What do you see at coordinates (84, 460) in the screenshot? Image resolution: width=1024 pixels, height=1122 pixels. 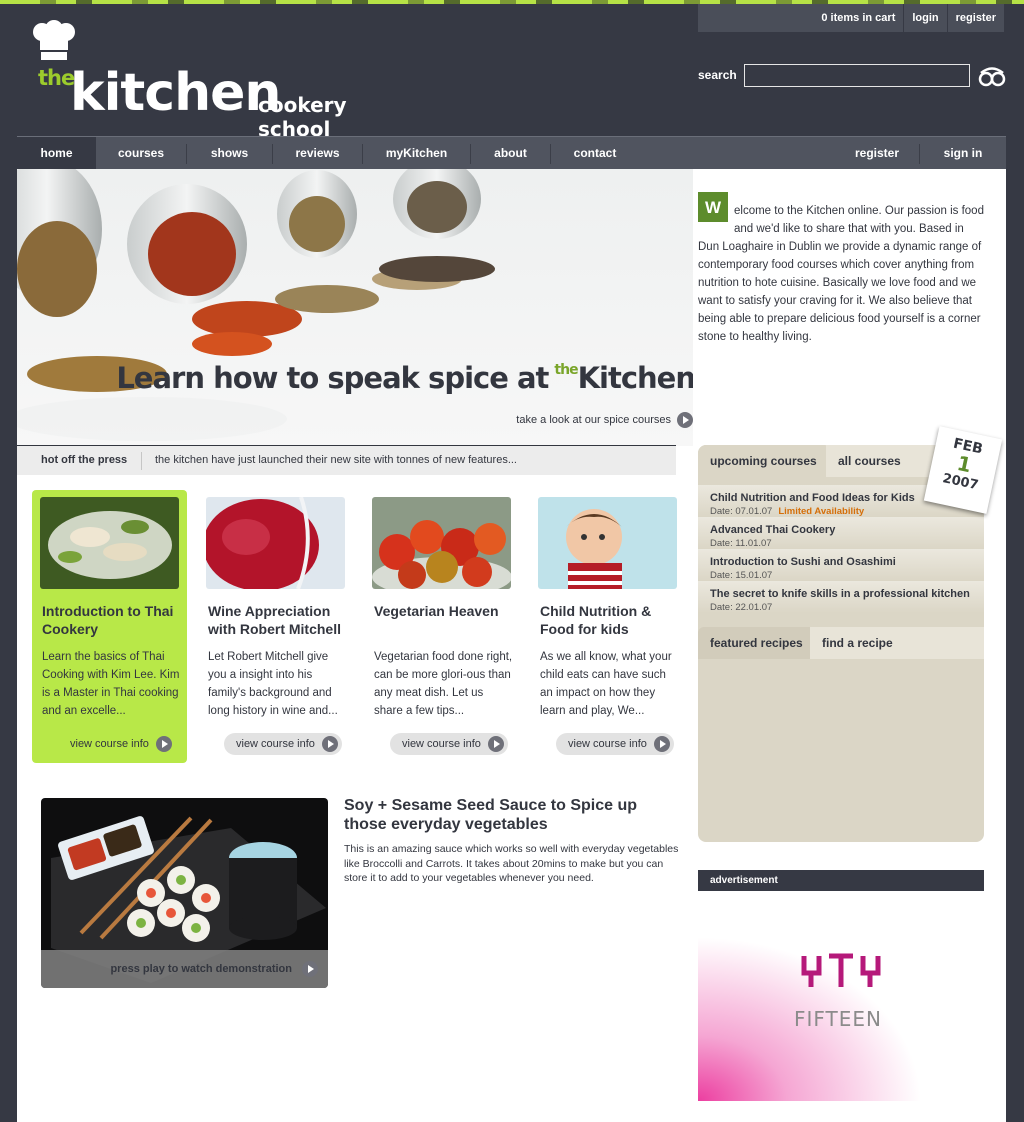 I see `news-tag: hot off the press` at bounding box center [84, 460].